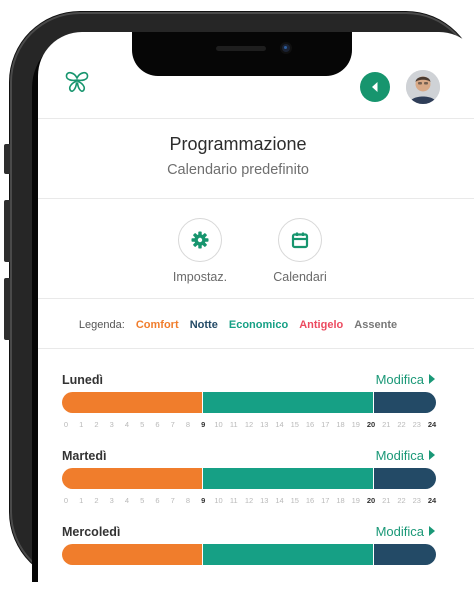 Image resolution: width=474 pixels, height=592 pixels. I want to click on hour-tick: 5, so click(142, 500).